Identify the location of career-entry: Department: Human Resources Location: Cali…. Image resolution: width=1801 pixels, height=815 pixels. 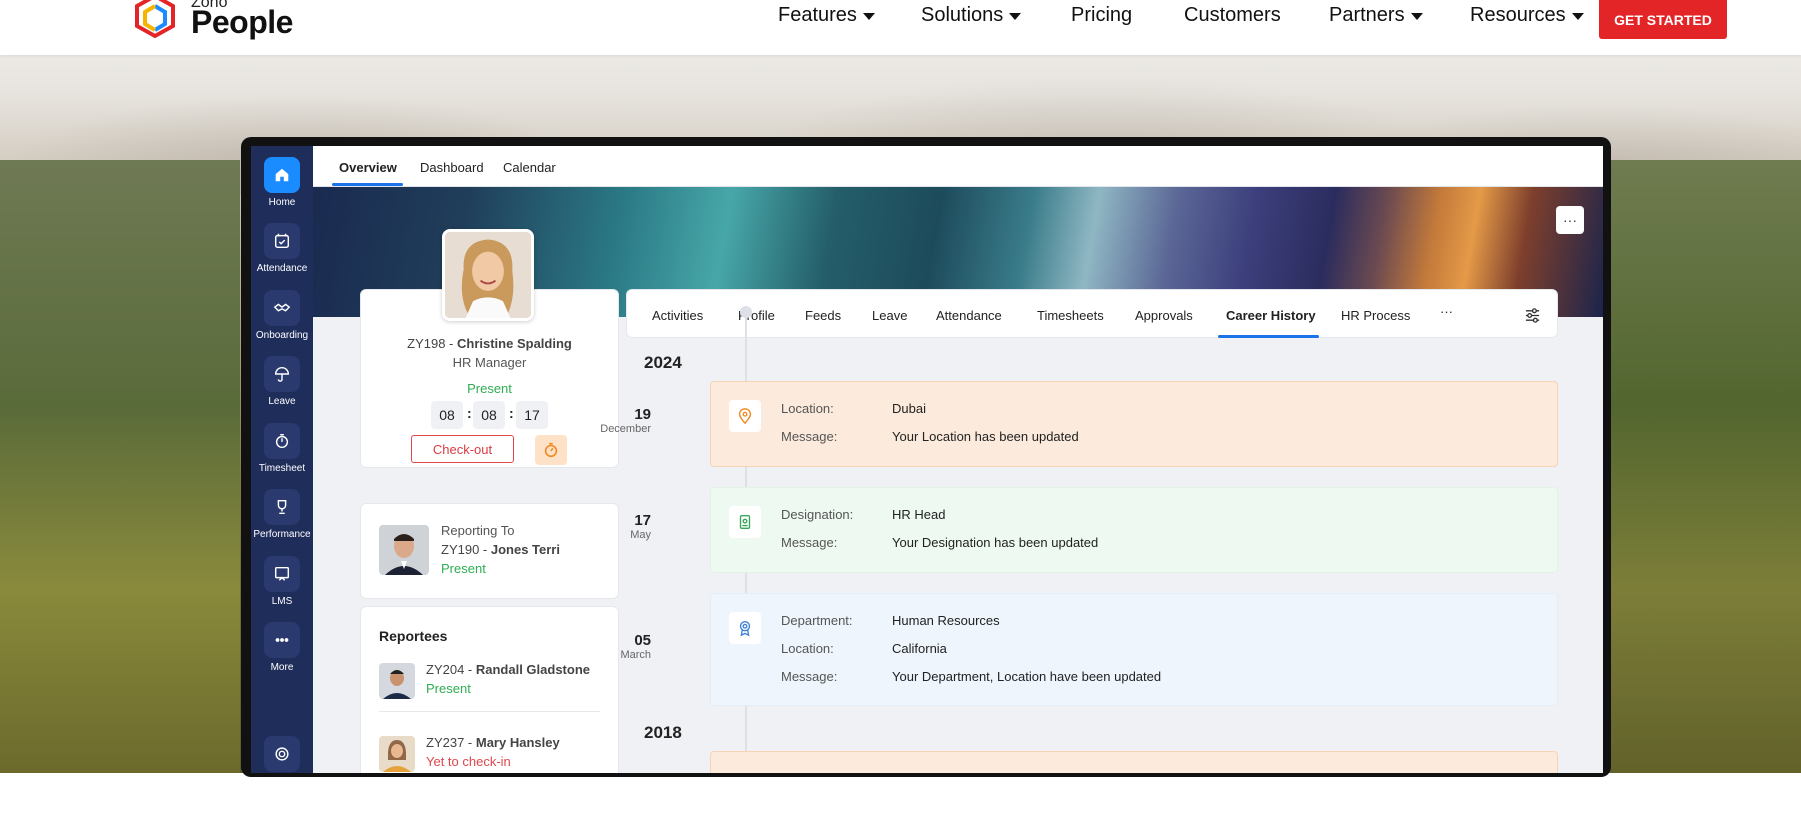
(1134, 649).